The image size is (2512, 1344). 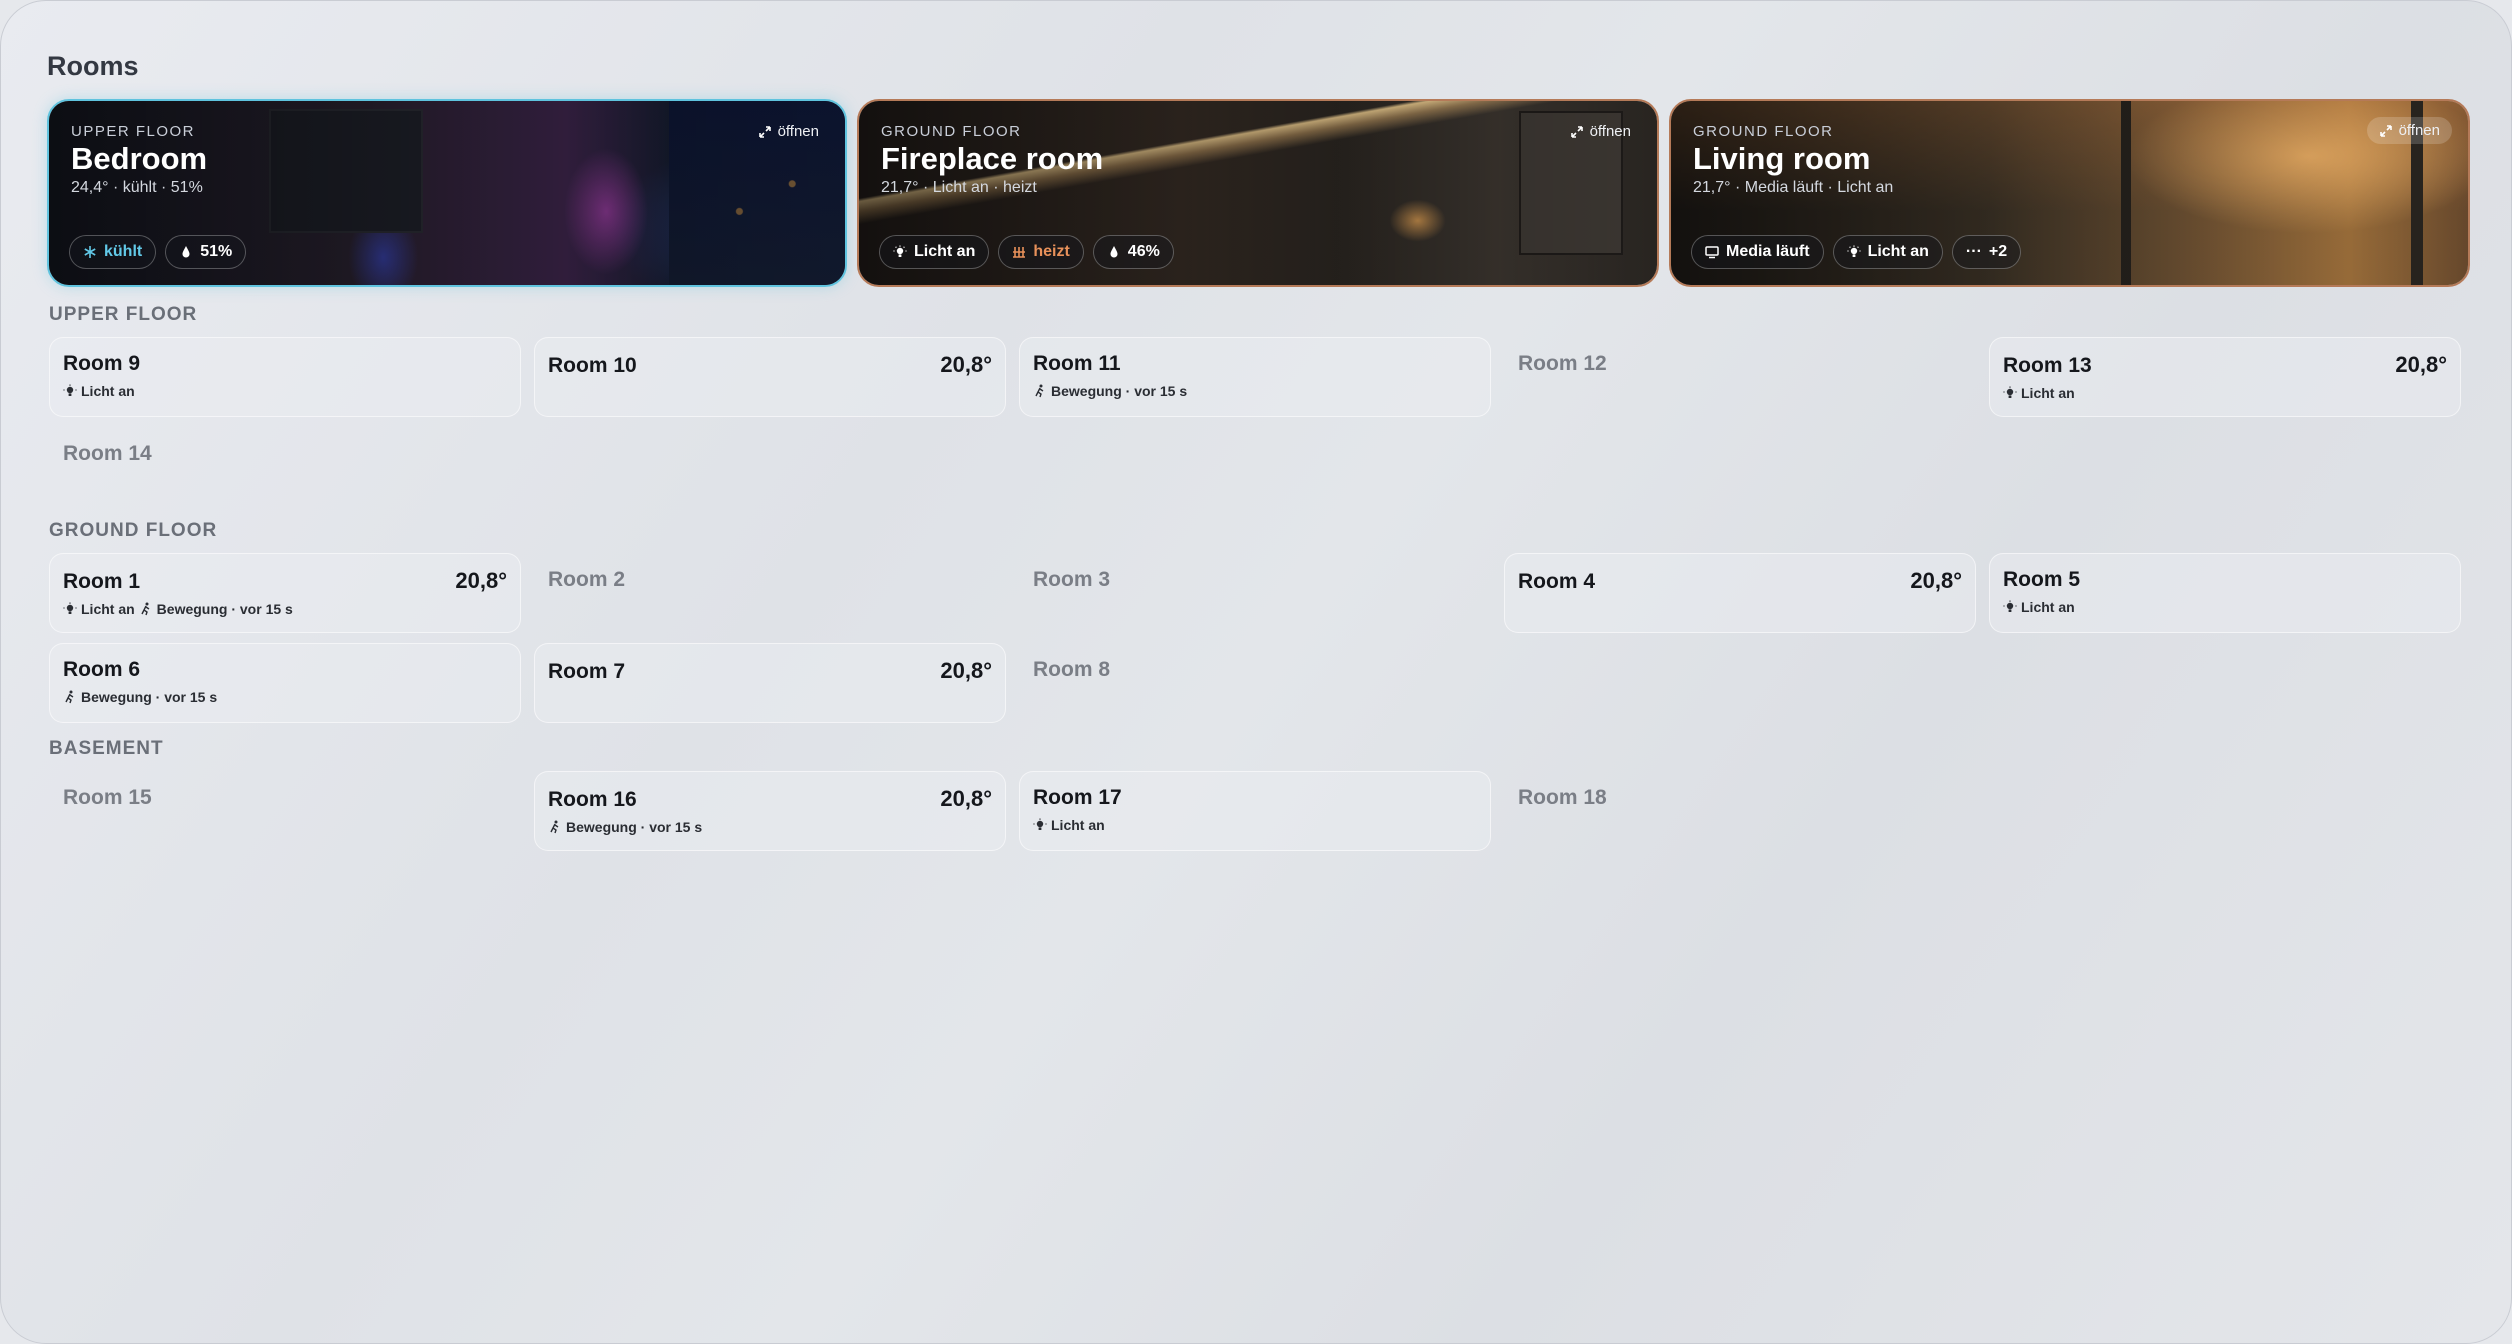 I want to click on room-tile-4: Room 4 20,8°, so click(x=1740, y=593).